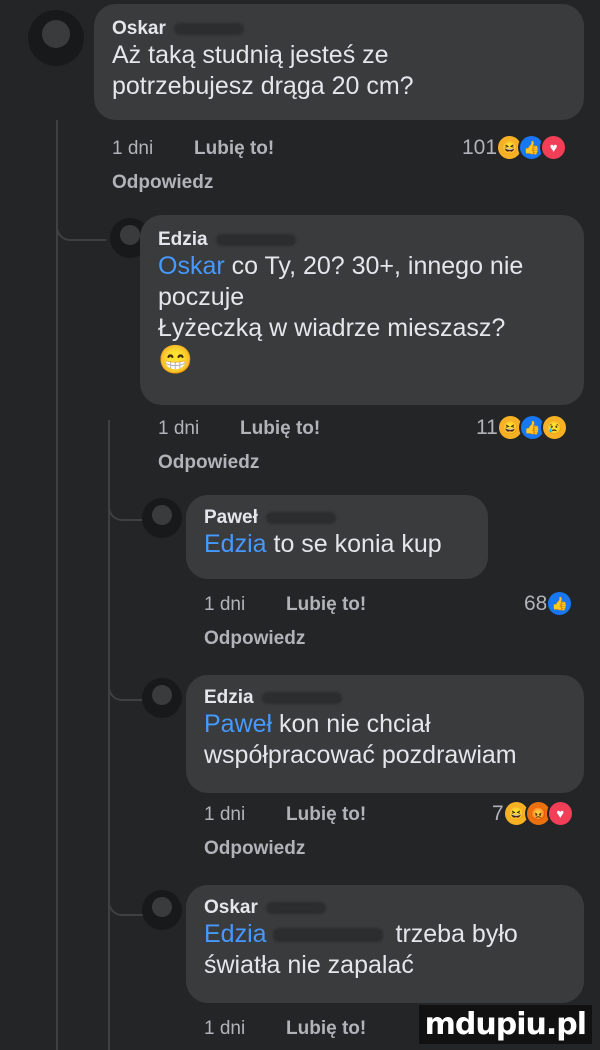  Describe the element at coordinates (250, 55) in the screenshot. I see `comment-line: Aż taką studnią jesteś ze` at that location.